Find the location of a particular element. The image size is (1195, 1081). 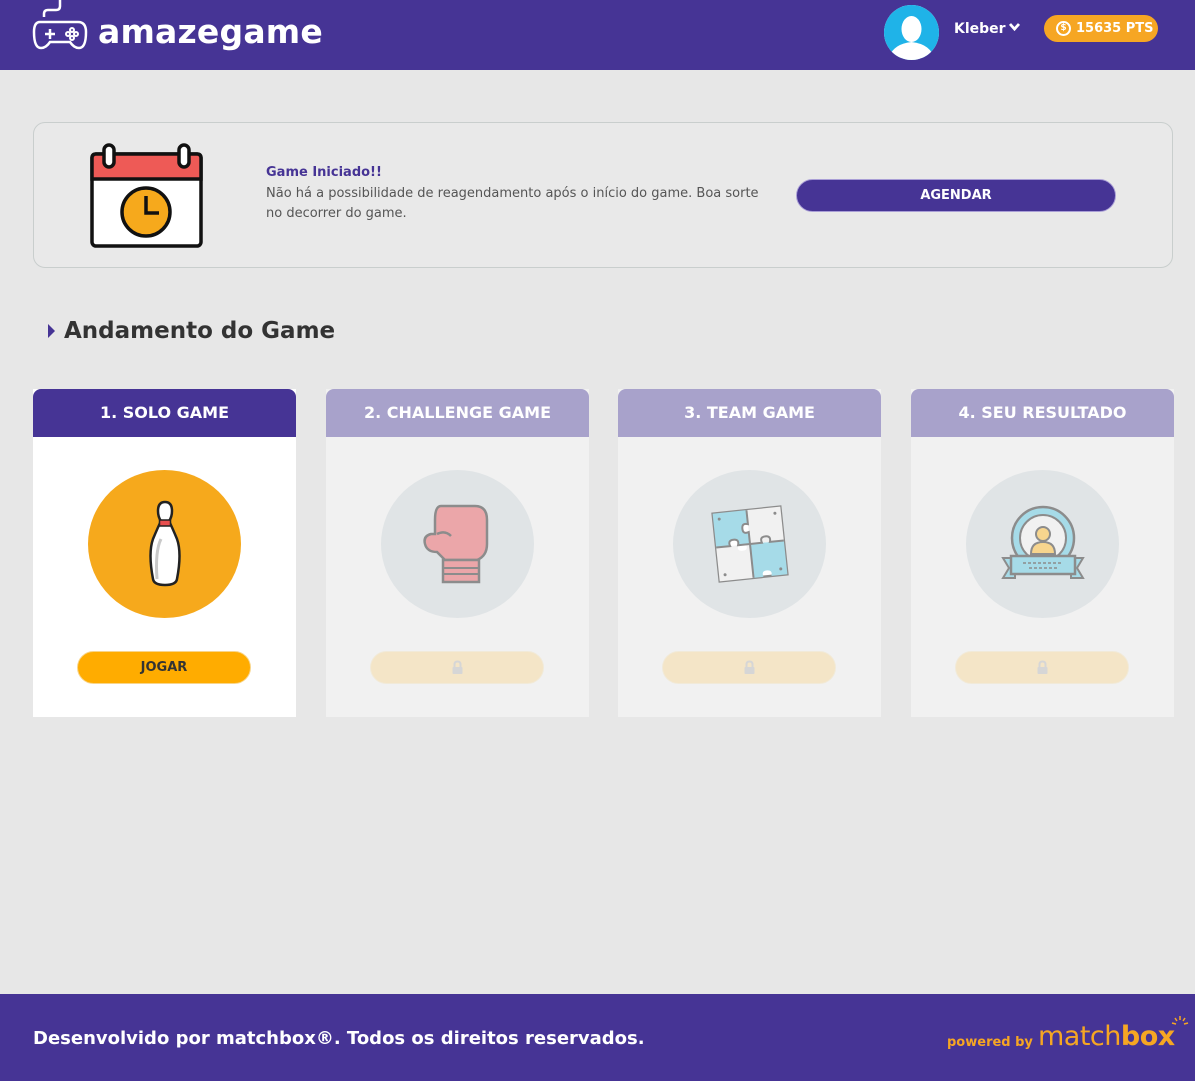

game-card-result: 4. SEU RESULTADO is located at coordinates (1042, 553).